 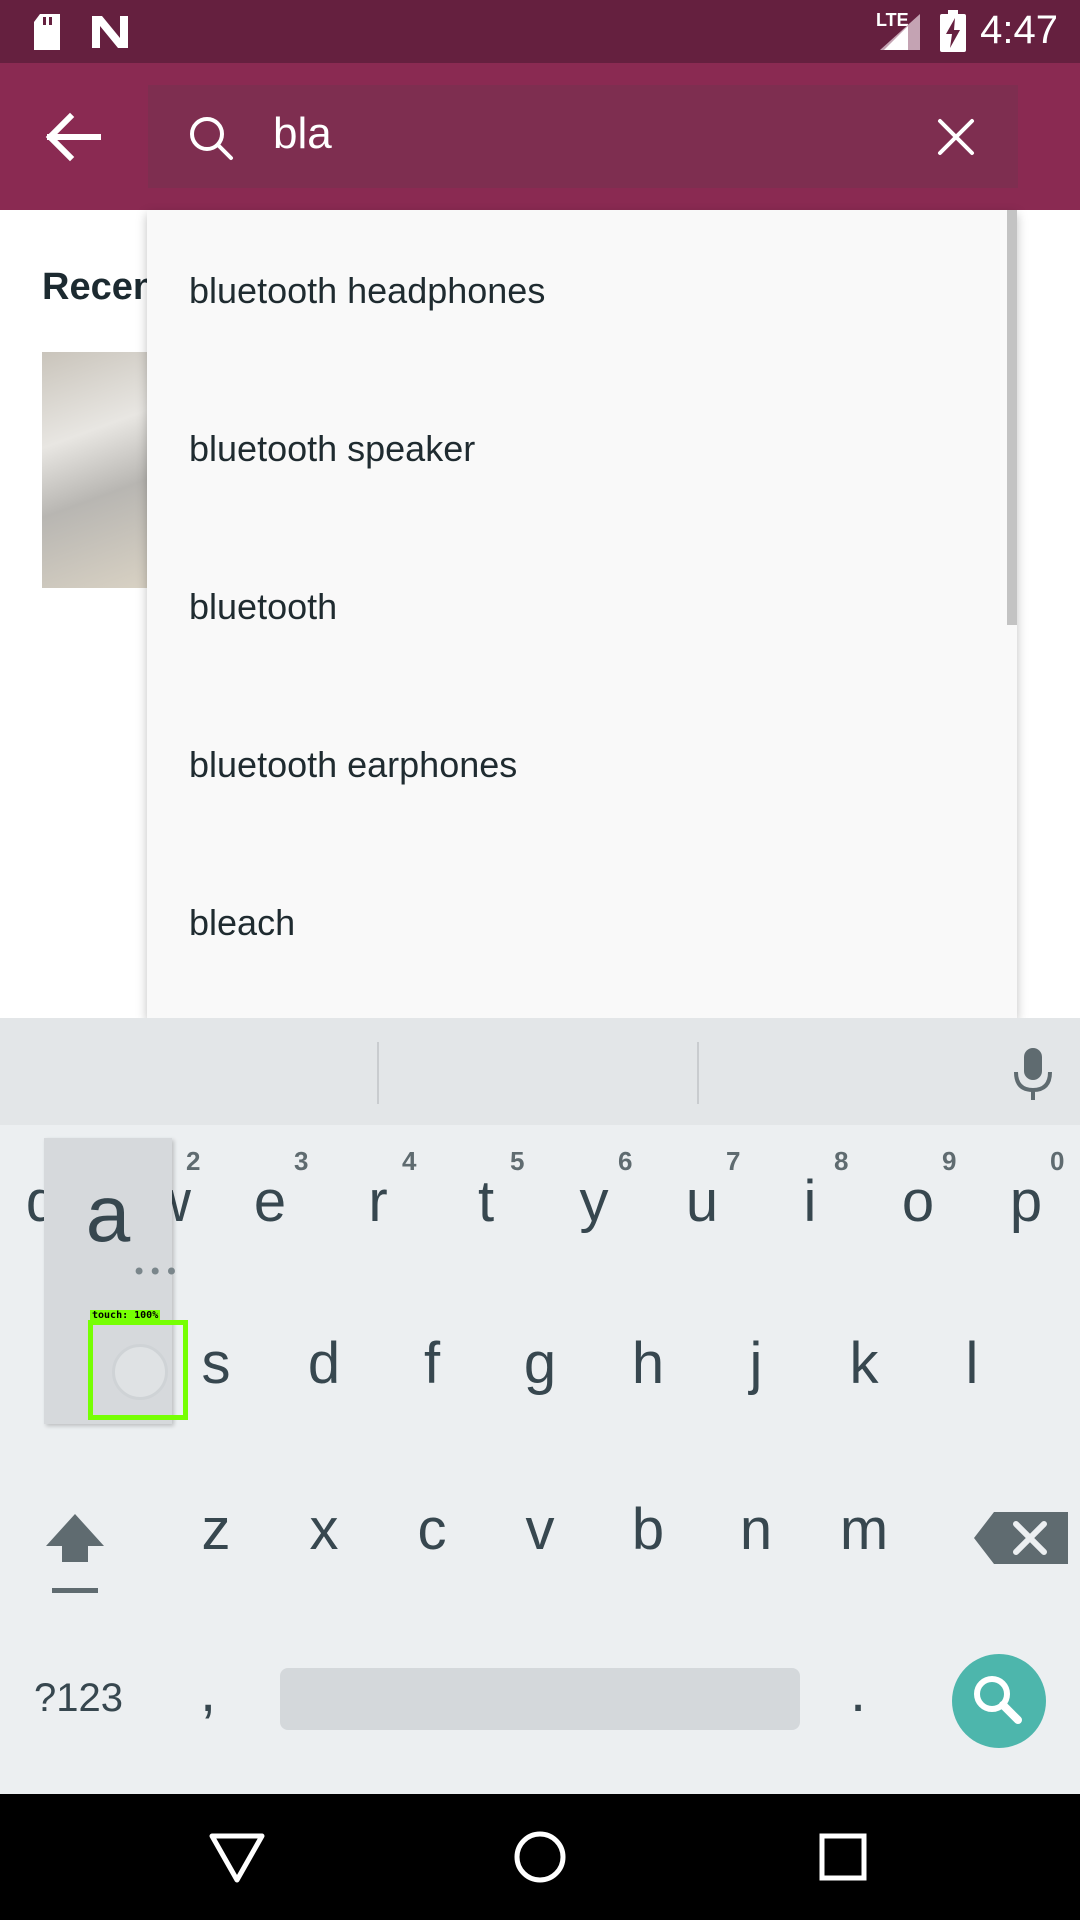 What do you see at coordinates (324, 1529) in the screenshot?
I see `key-x: x` at bounding box center [324, 1529].